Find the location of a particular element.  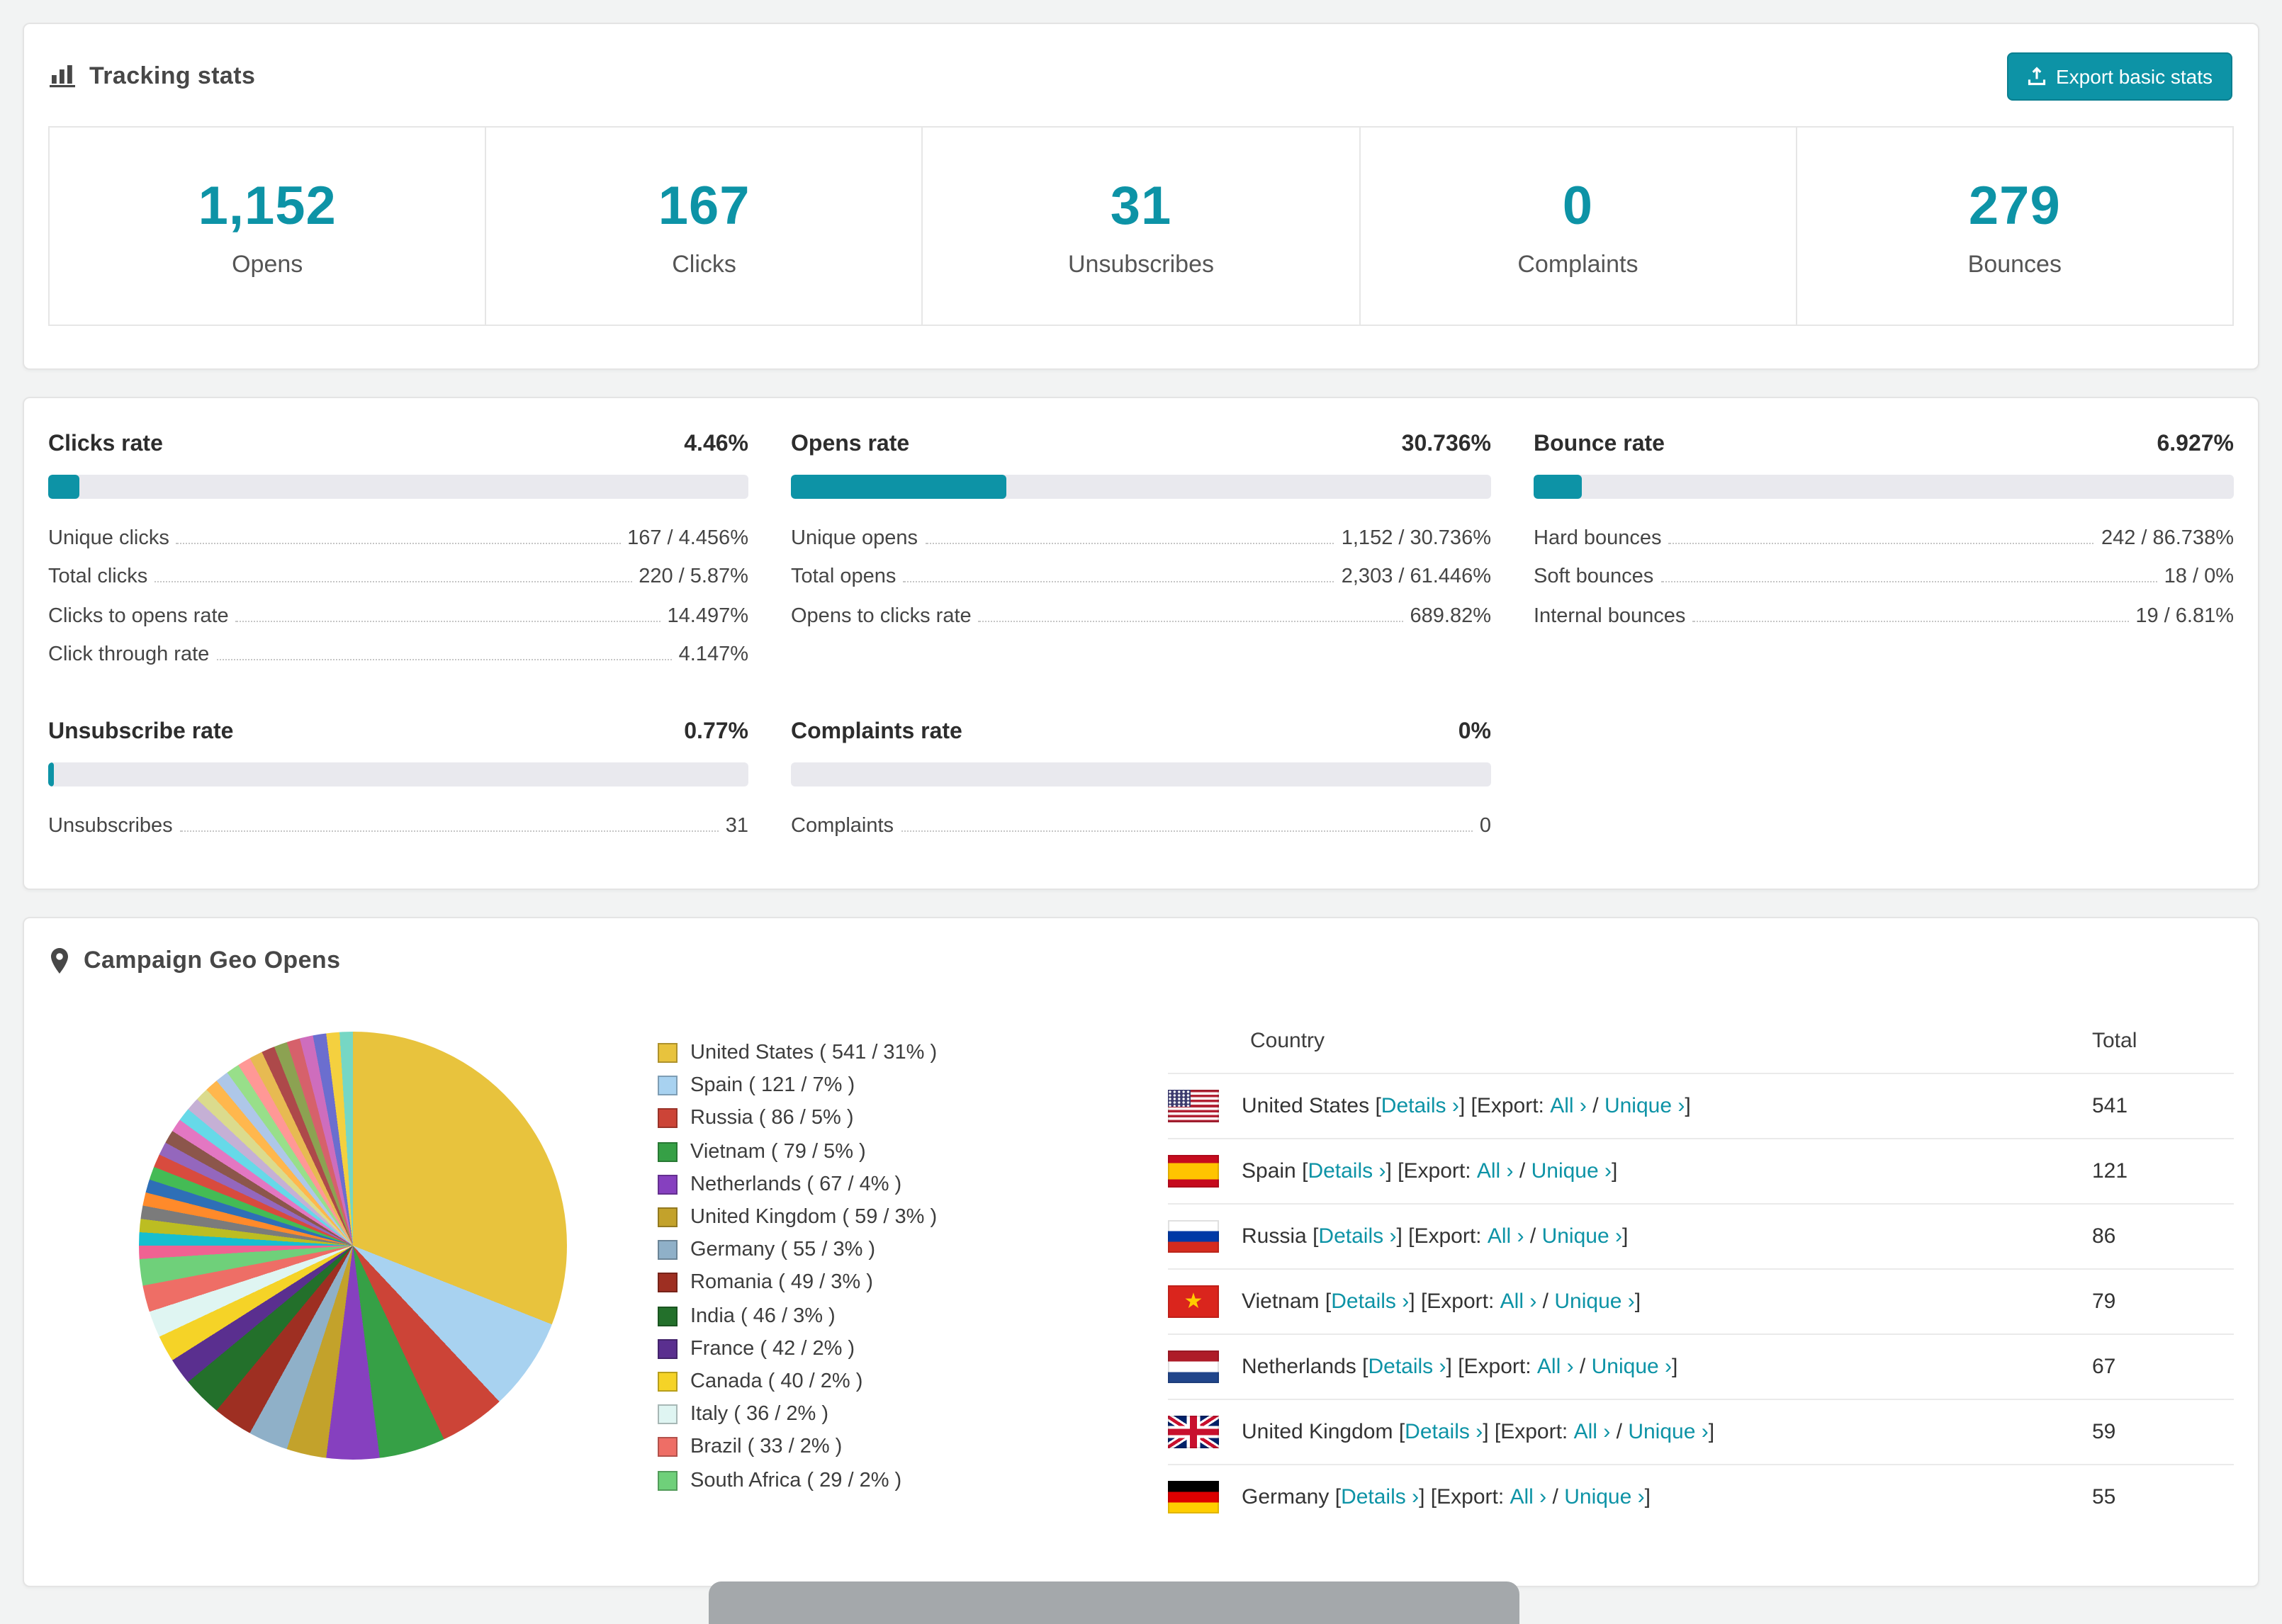

rate-percent: 4.46% is located at coordinates (716, 444).